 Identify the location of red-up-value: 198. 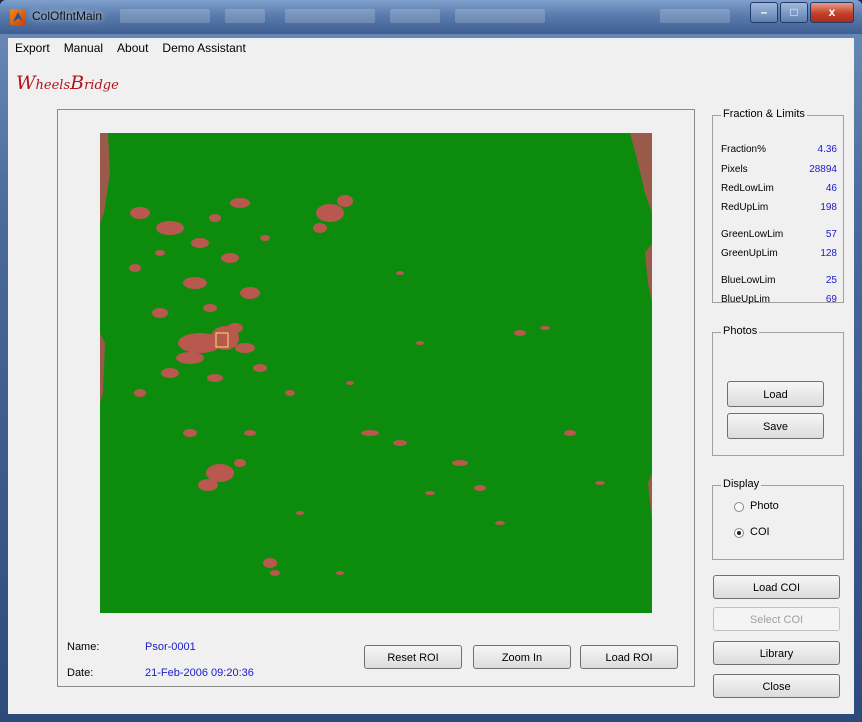
(828, 207).